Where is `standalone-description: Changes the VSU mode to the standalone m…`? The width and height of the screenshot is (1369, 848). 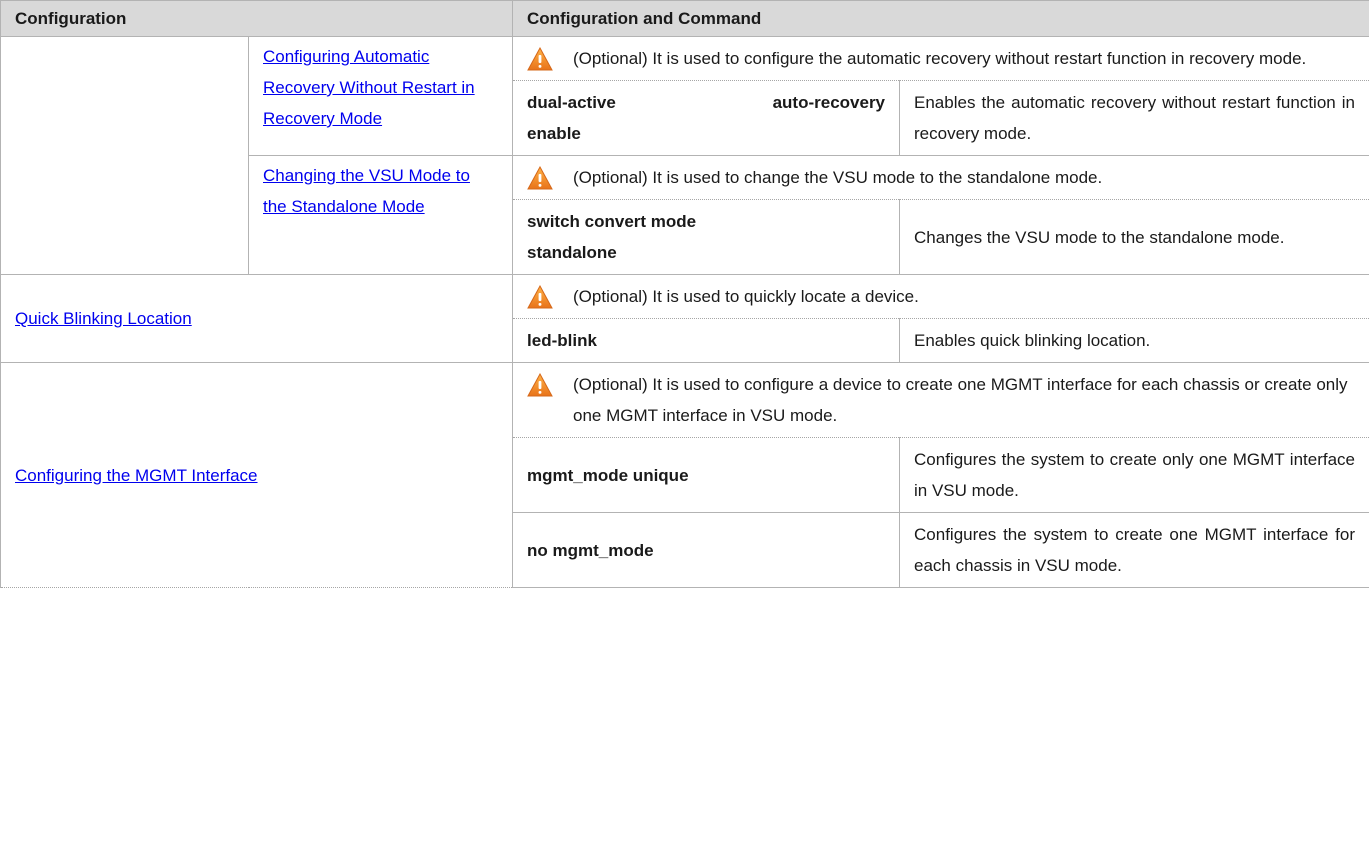 standalone-description: Changes the VSU mode to the standalone m… is located at coordinates (1134, 237).